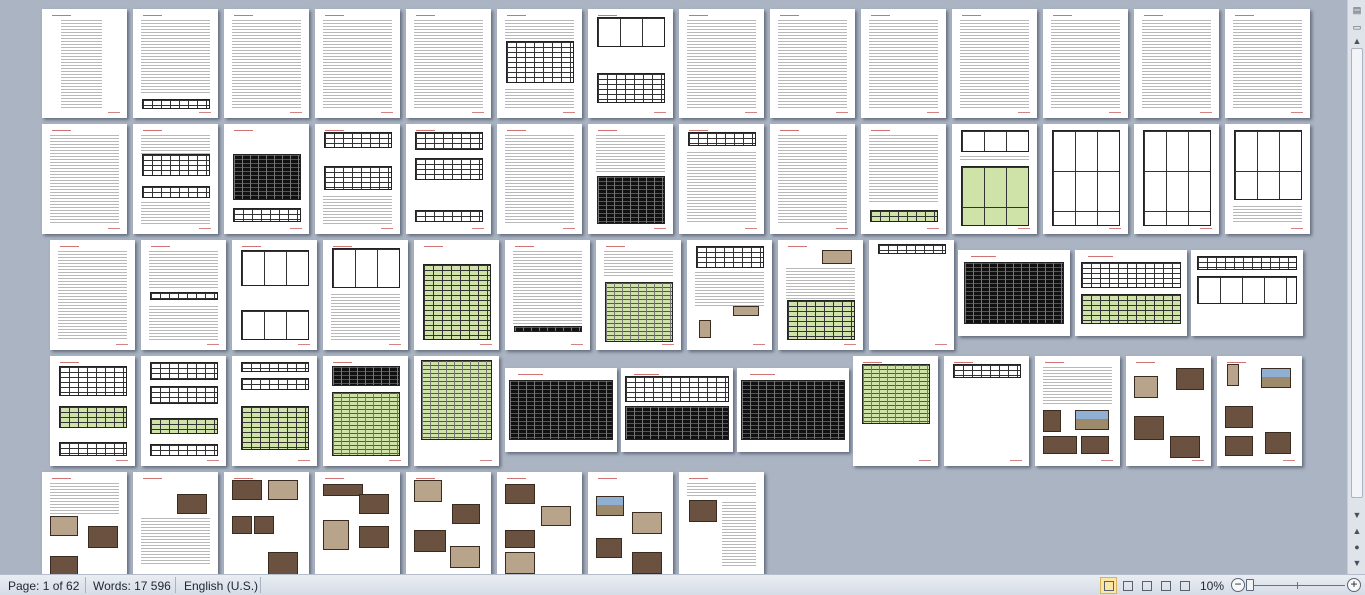  Describe the element at coordinates (1127, 585) in the screenshot. I see `full-screen-reading-icon` at that location.